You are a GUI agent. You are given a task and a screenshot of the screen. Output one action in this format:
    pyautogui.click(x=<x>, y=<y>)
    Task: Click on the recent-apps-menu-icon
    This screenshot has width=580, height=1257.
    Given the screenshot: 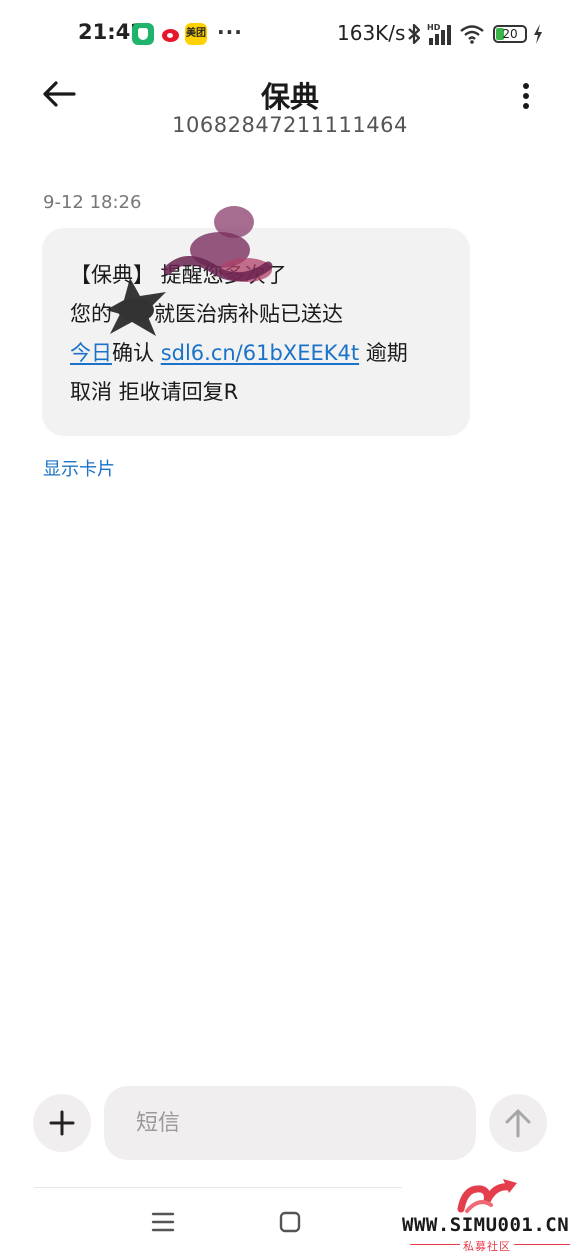 What is the action you would take?
    pyautogui.click(x=163, y=1222)
    